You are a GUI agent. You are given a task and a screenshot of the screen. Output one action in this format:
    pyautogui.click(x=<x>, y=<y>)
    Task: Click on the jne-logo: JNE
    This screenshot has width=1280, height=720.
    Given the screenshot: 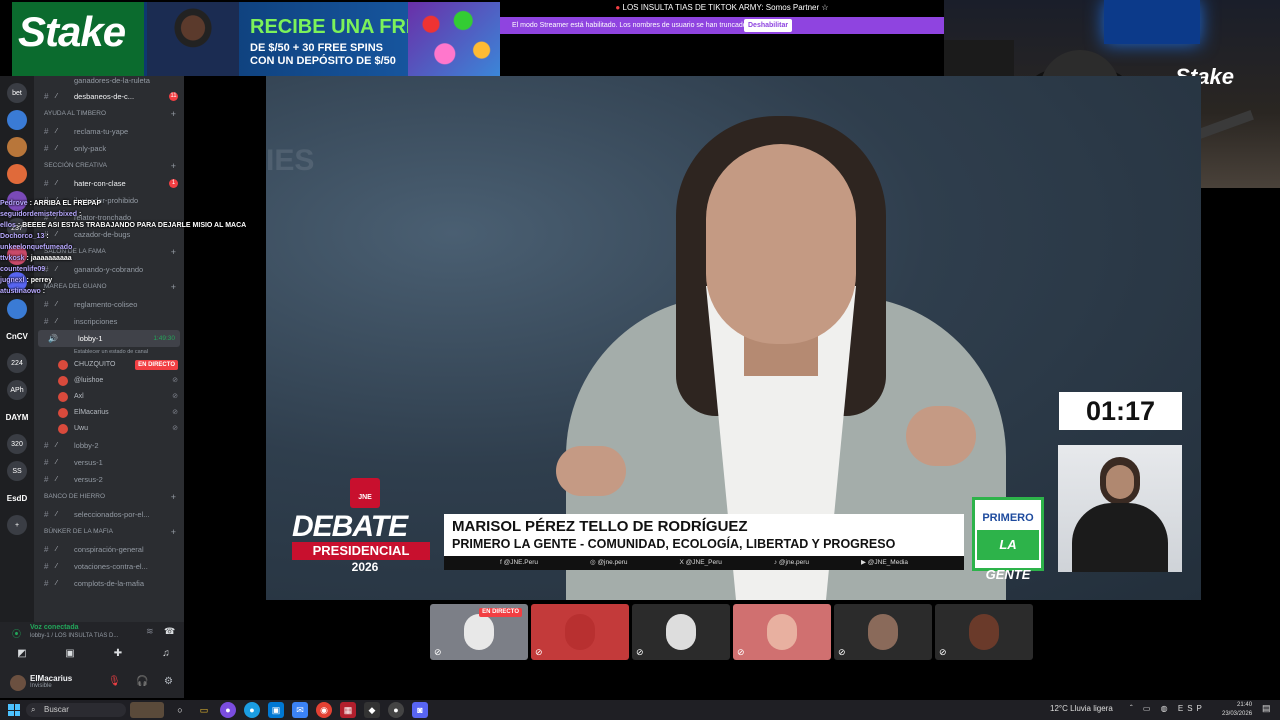 What is the action you would take?
    pyautogui.click(x=365, y=493)
    